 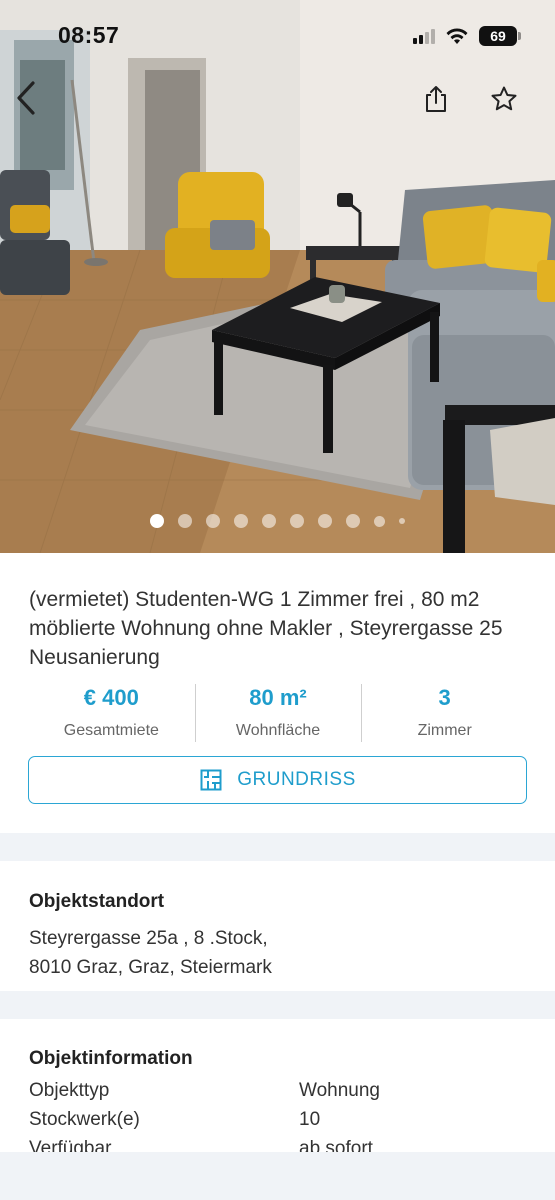 I want to click on info-value: Wohnung, so click(x=339, y=1090).